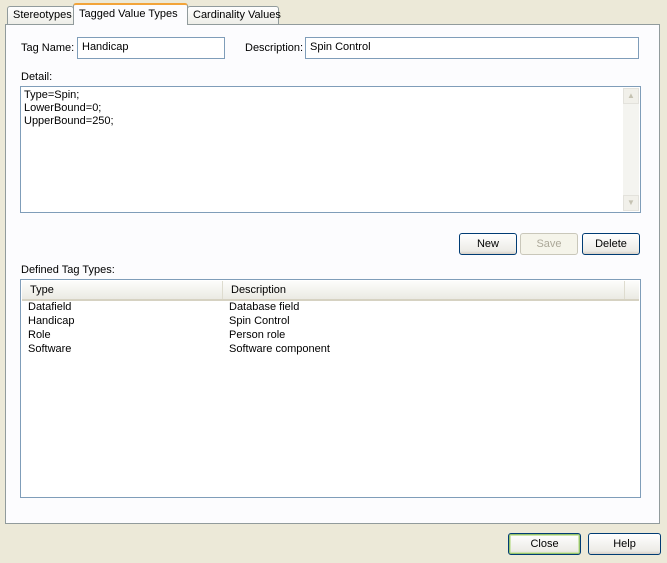 The height and width of the screenshot is (563, 667). I want to click on list-header: Type Description, so click(330, 291).